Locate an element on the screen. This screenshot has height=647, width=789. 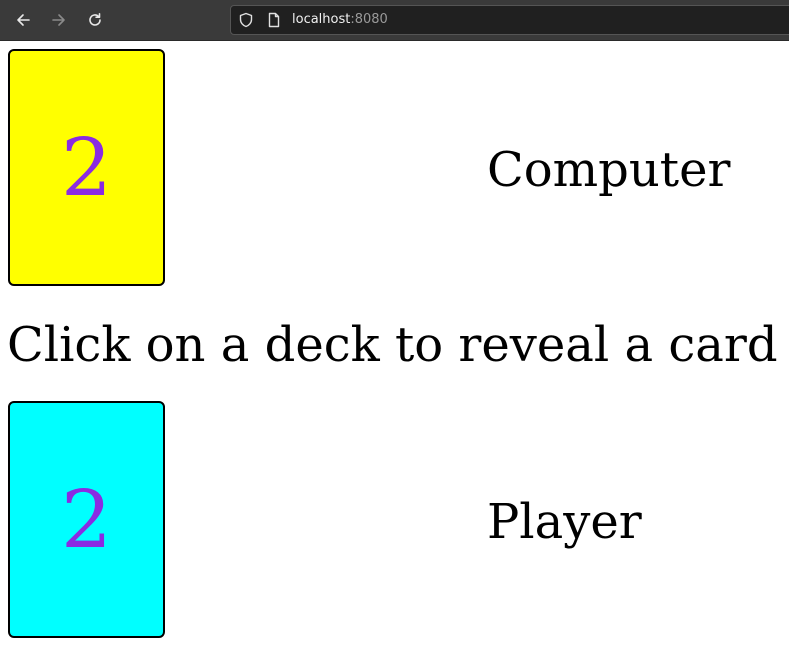
url-port: :8080 is located at coordinates (369, 19).